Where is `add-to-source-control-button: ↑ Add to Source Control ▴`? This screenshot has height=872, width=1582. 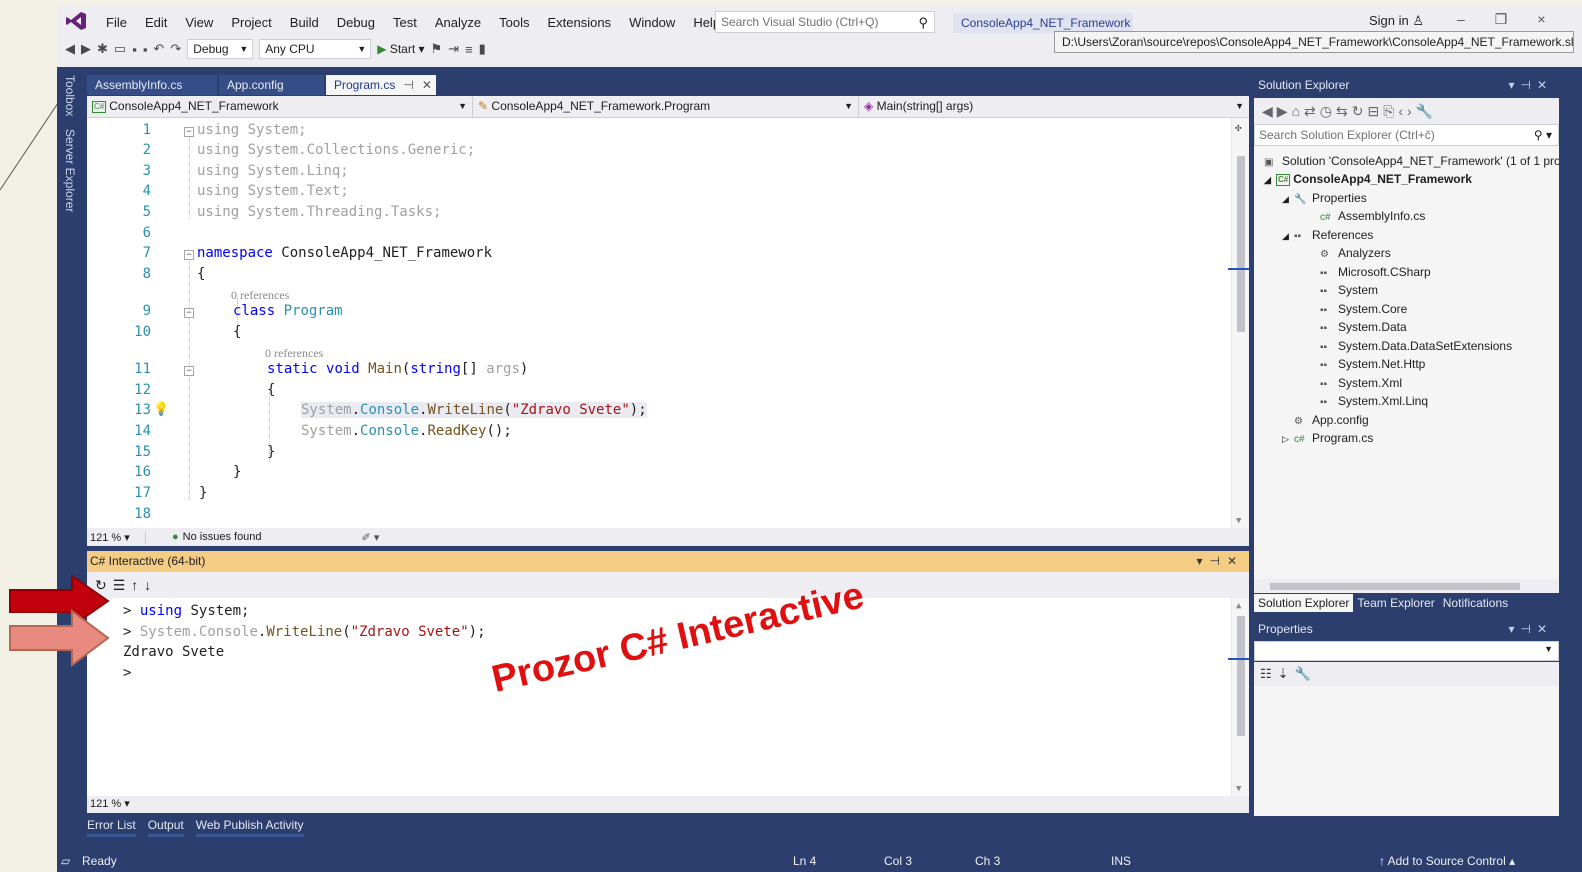 add-to-source-control-button: ↑ Add to Source Control ▴ is located at coordinates (1447, 861).